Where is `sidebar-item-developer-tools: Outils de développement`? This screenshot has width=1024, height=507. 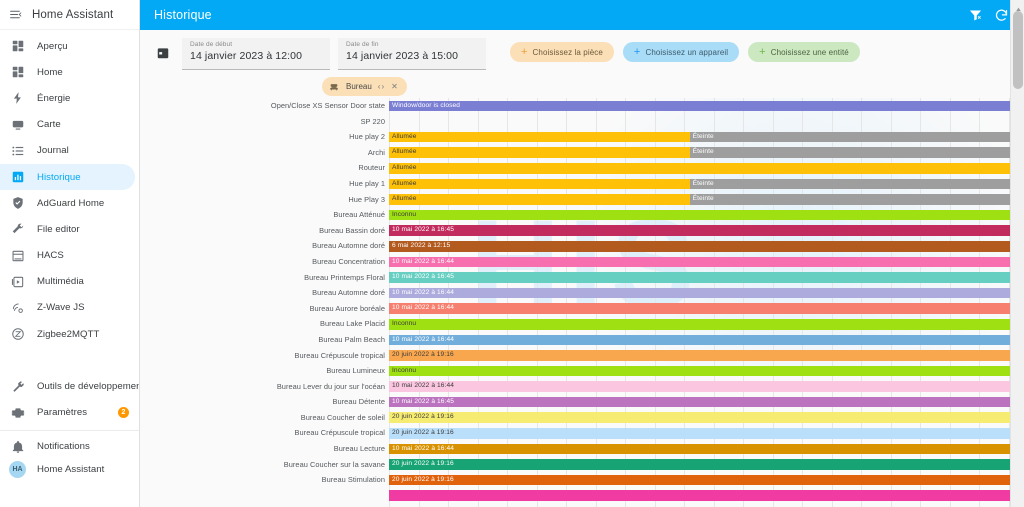
sidebar-item-developer-tools: Outils de développement is located at coordinates (69, 386).